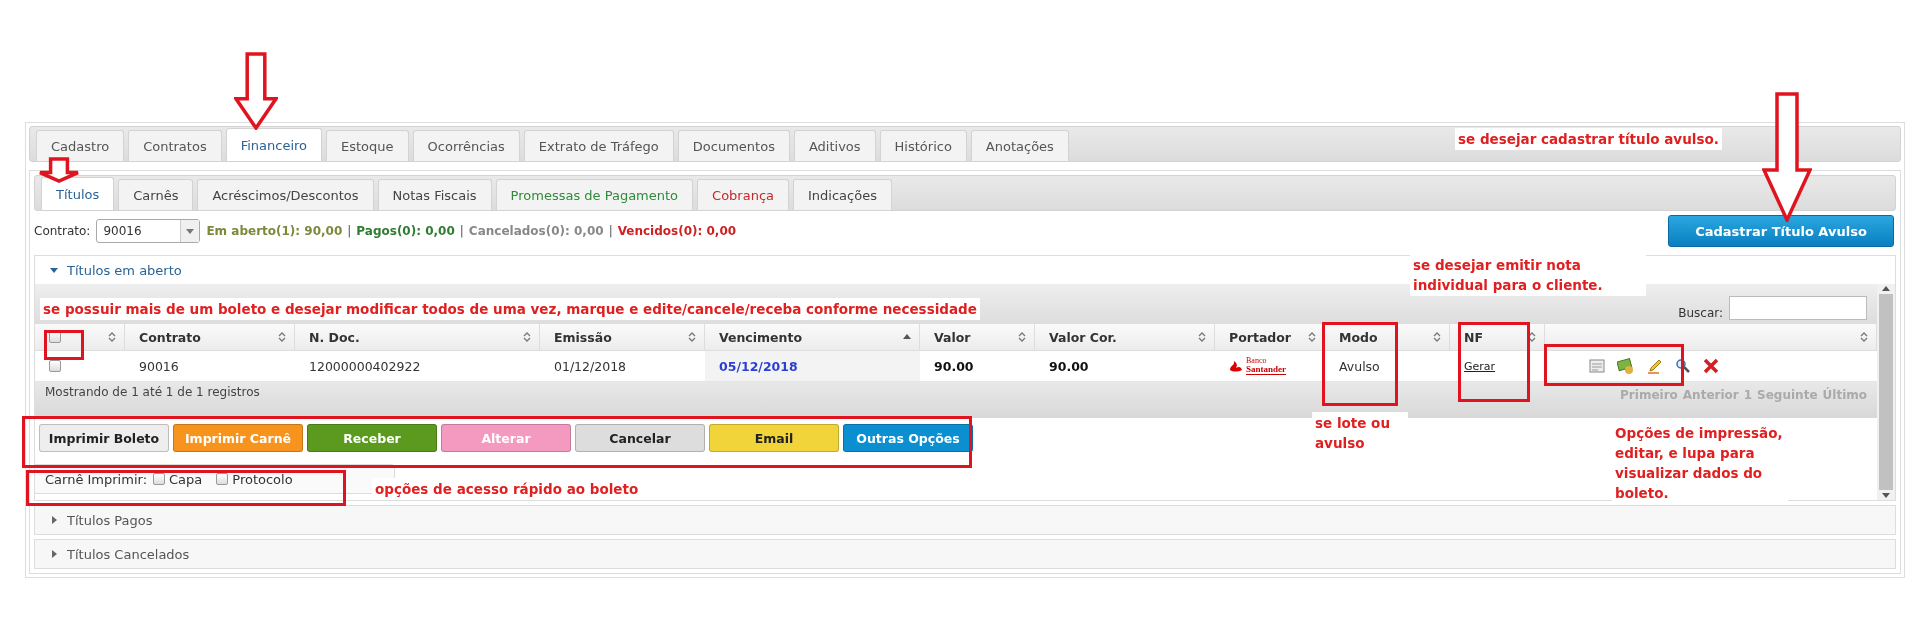 The image size is (1926, 622). I want to click on cross-icon, so click(1711, 366).